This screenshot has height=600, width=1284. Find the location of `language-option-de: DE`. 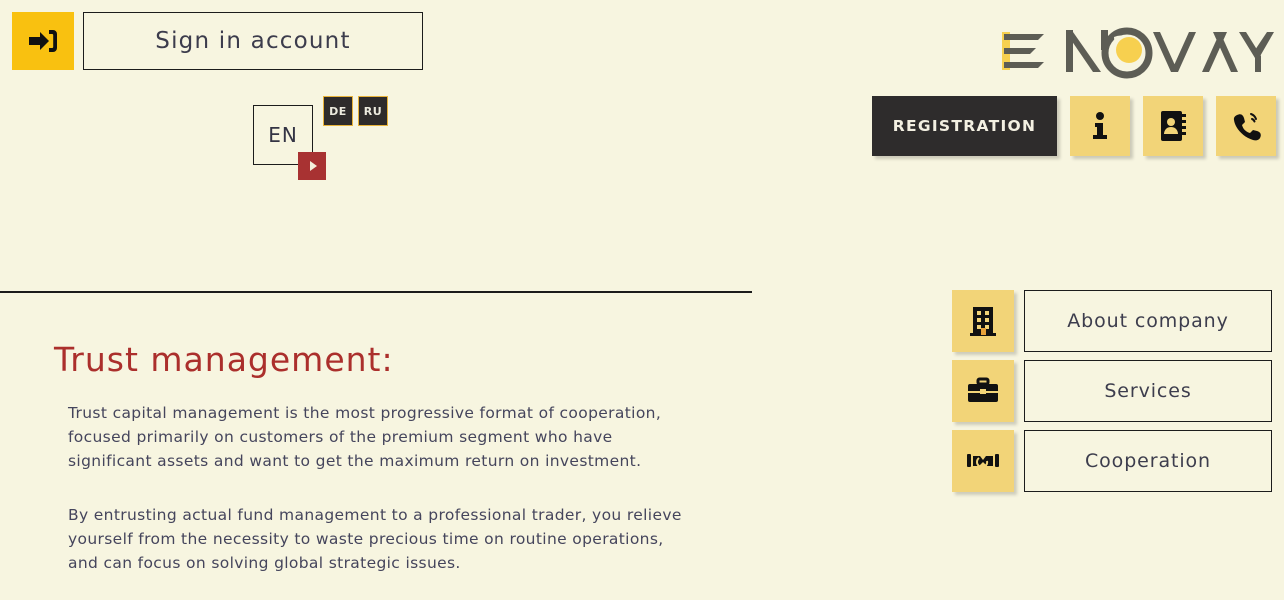

language-option-de: DE is located at coordinates (338, 111).